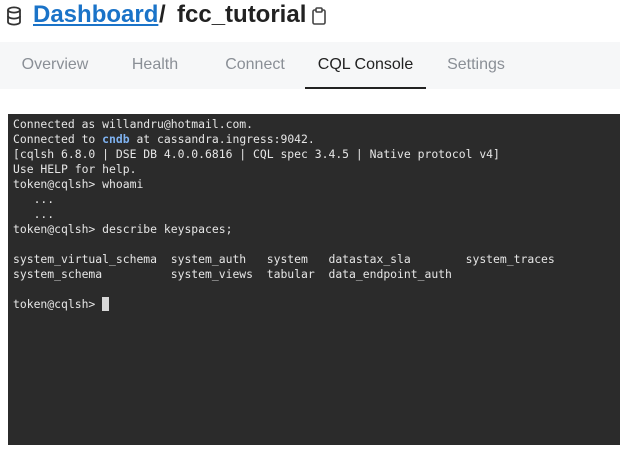  What do you see at coordinates (58, 139) in the screenshot?
I see `terminal-text: Connected to` at bounding box center [58, 139].